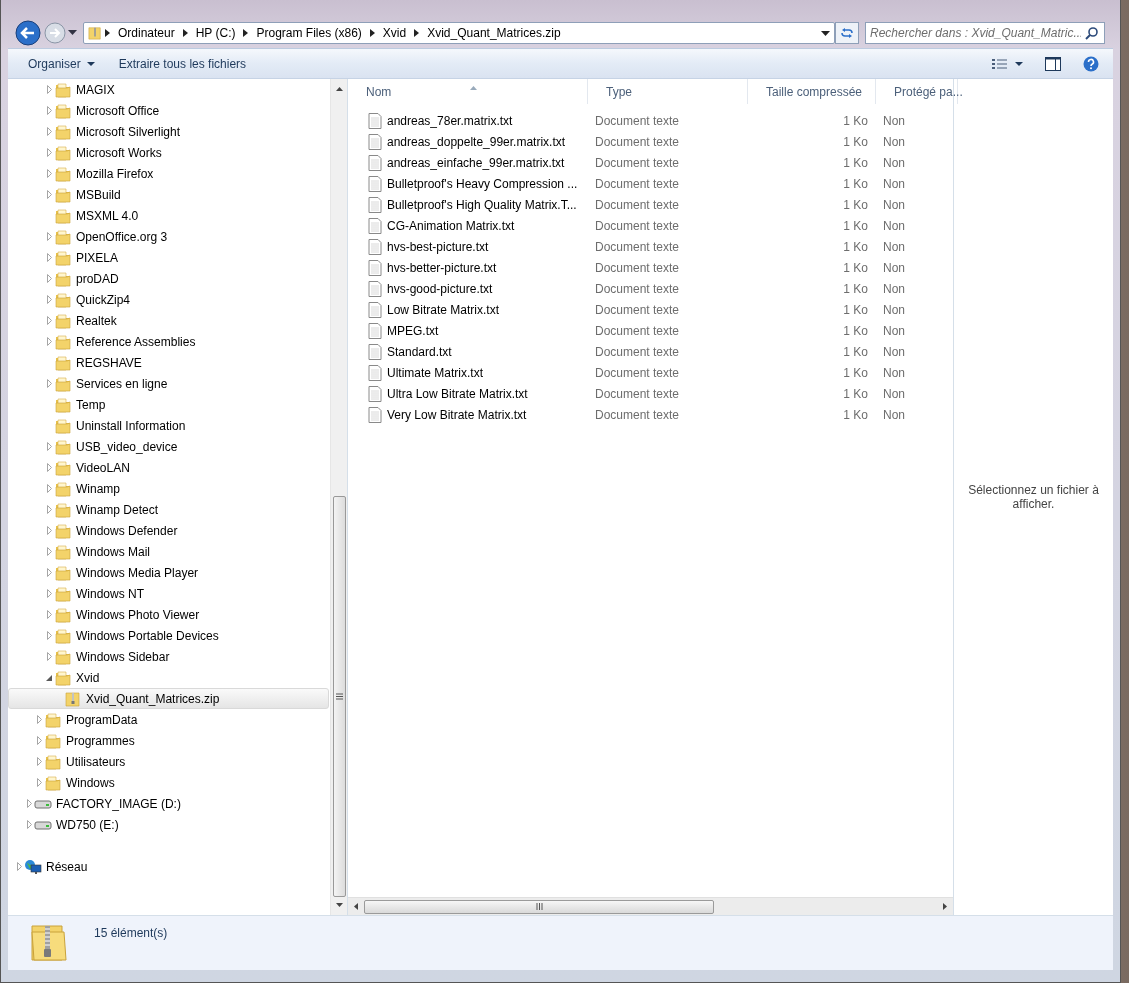 This screenshot has width=1129, height=983. What do you see at coordinates (168, 509) in the screenshot?
I see `tree-item: Winamp Detect` at bounding box center [168, 509].